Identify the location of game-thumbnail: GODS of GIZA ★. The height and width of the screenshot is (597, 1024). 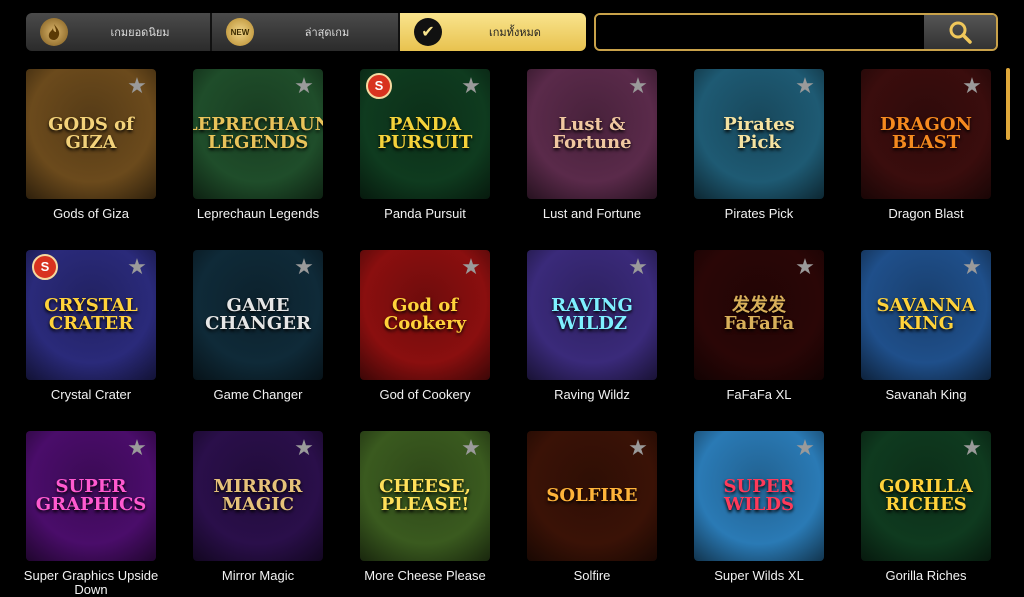
(91, 134).